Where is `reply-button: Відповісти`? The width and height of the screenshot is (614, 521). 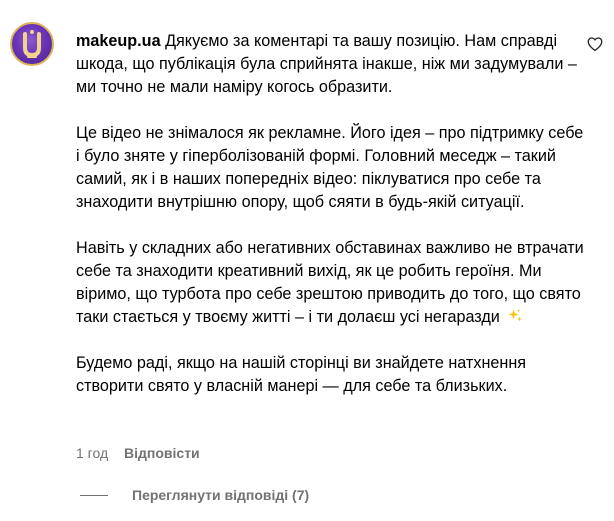 reply-button: Відповісти is located at coordinates (162, 453).